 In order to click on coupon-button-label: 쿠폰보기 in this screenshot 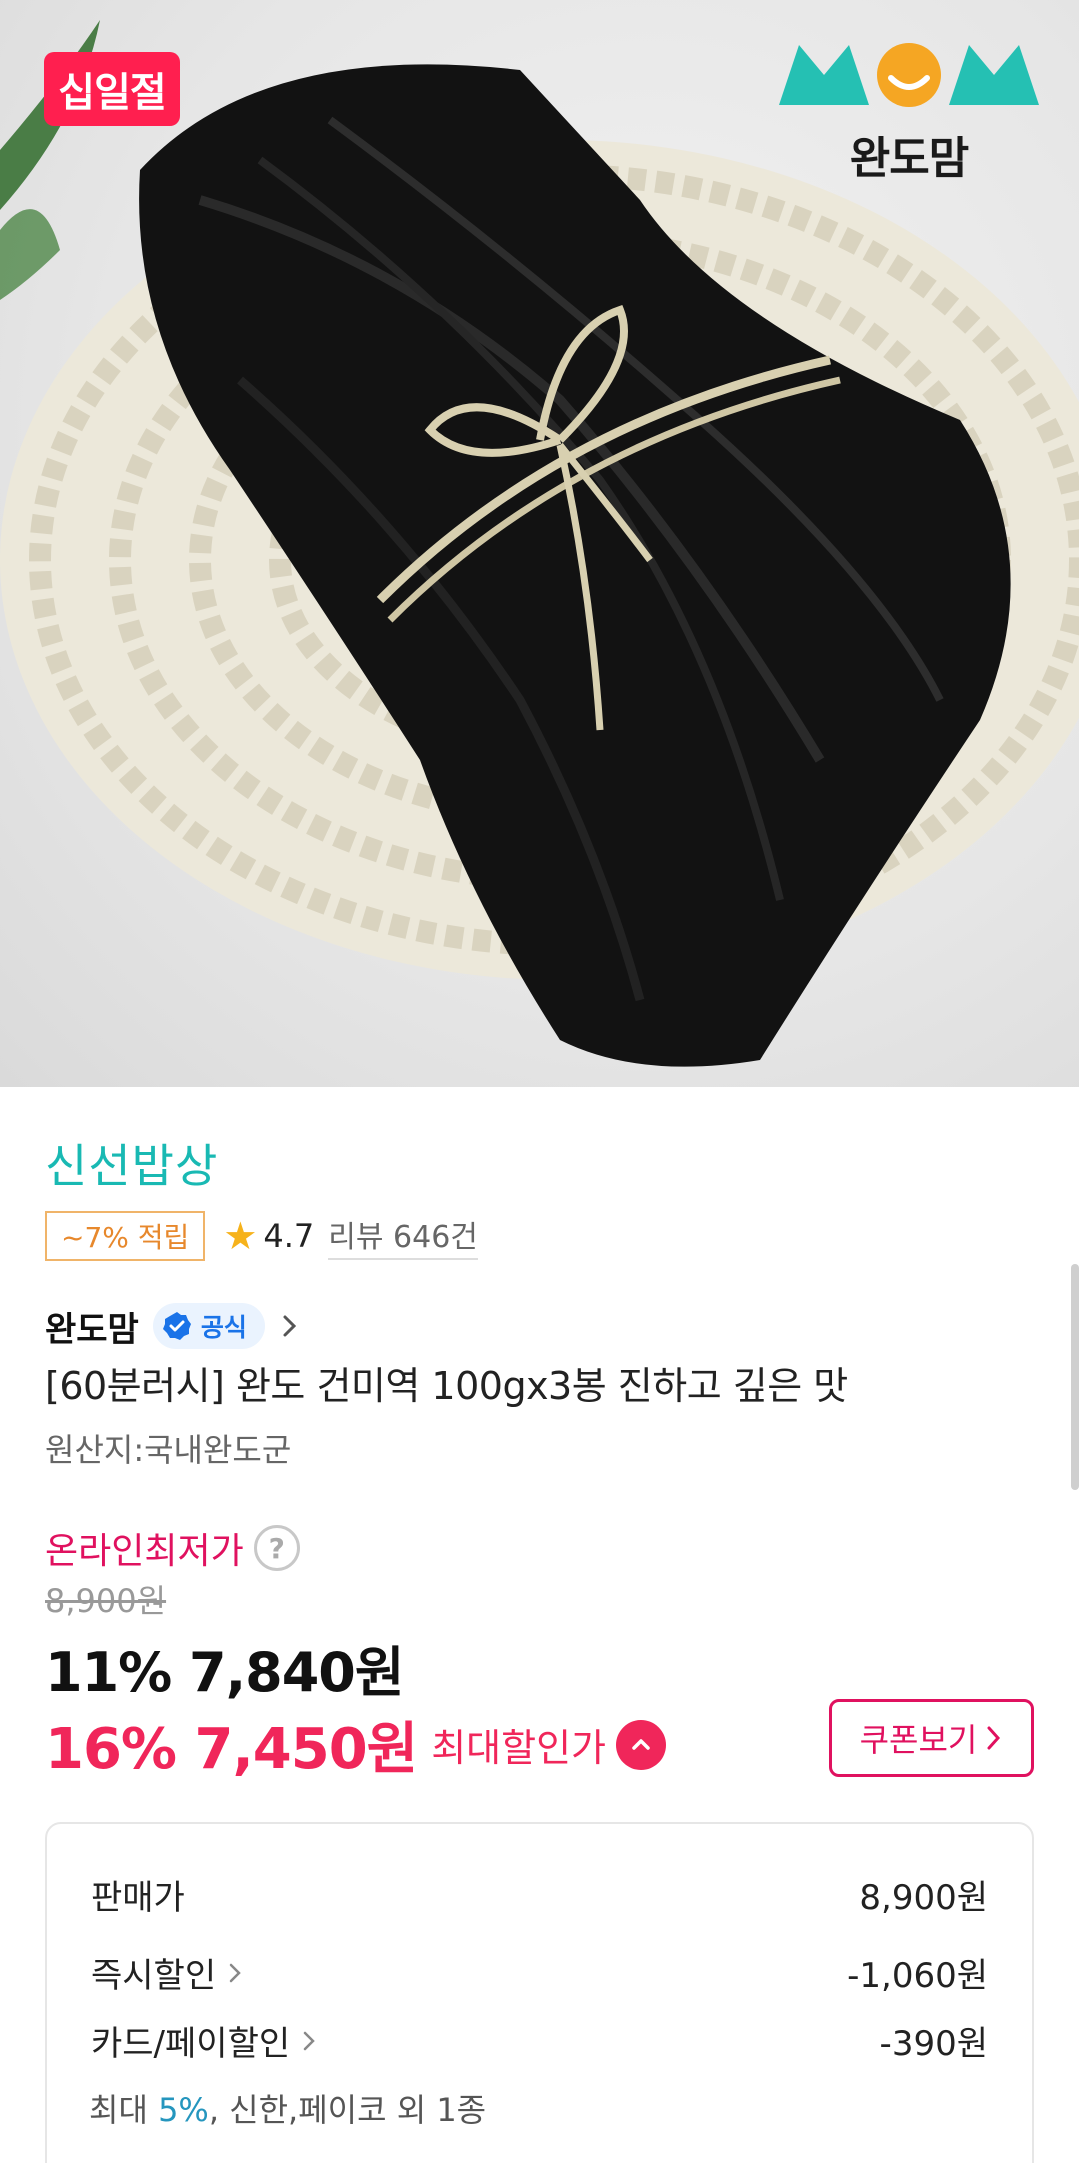, I will do `click(918, 1740)`.